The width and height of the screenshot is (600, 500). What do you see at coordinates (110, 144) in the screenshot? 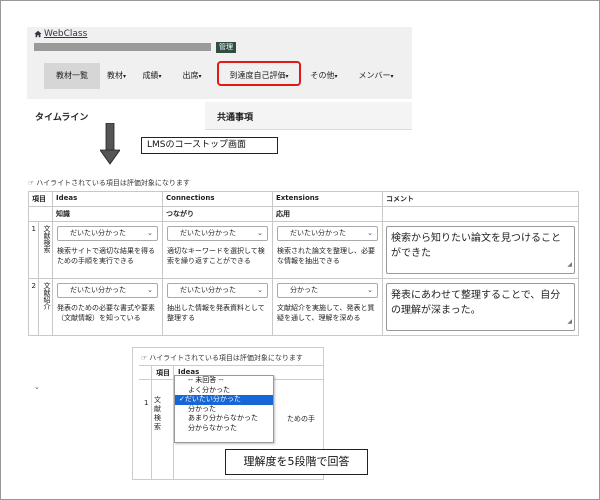
I see `down-arrow-icon` at bounding box center [110, 144].